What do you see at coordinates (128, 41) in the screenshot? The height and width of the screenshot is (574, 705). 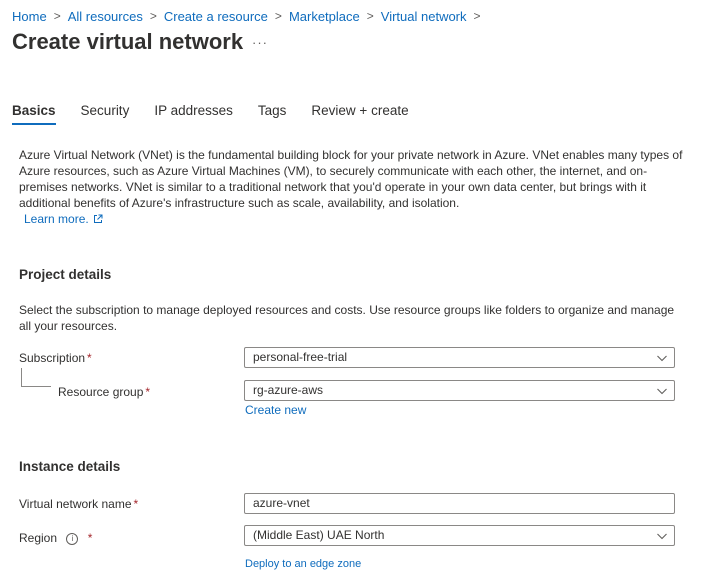 I see `page-title: Create virtual network` at bounding box center [128, 41].